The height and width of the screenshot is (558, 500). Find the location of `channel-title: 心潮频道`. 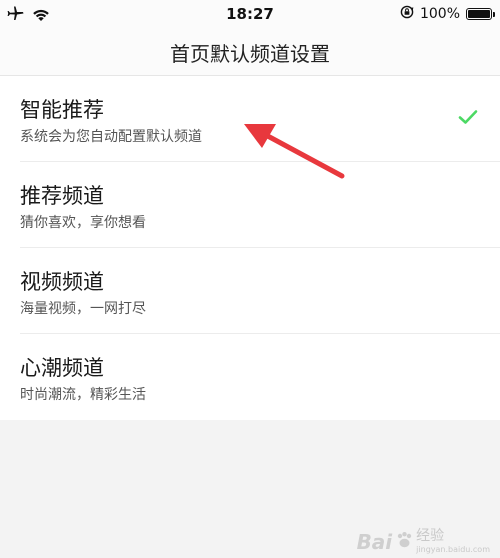

channel-title: 心潮频道 is located at coordinates (62, 368).